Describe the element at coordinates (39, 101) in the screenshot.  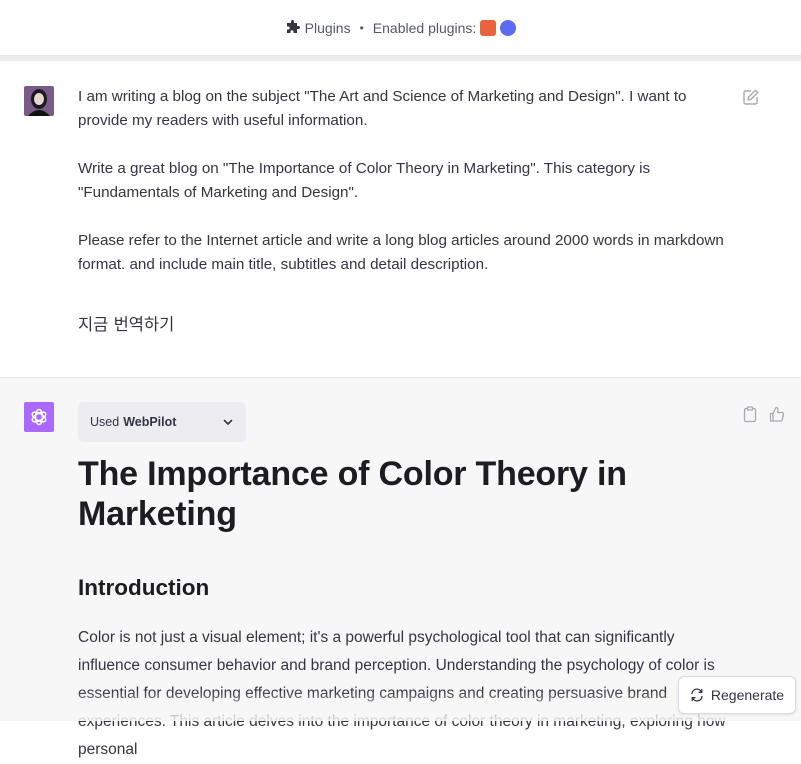
I see `avatar` at that location.